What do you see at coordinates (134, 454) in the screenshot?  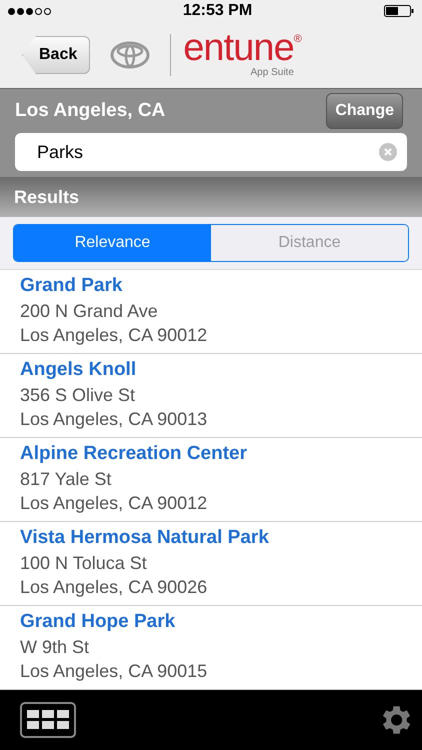 I see `place-name: Alpine Recreation Center` at bounding box center [134, 454].